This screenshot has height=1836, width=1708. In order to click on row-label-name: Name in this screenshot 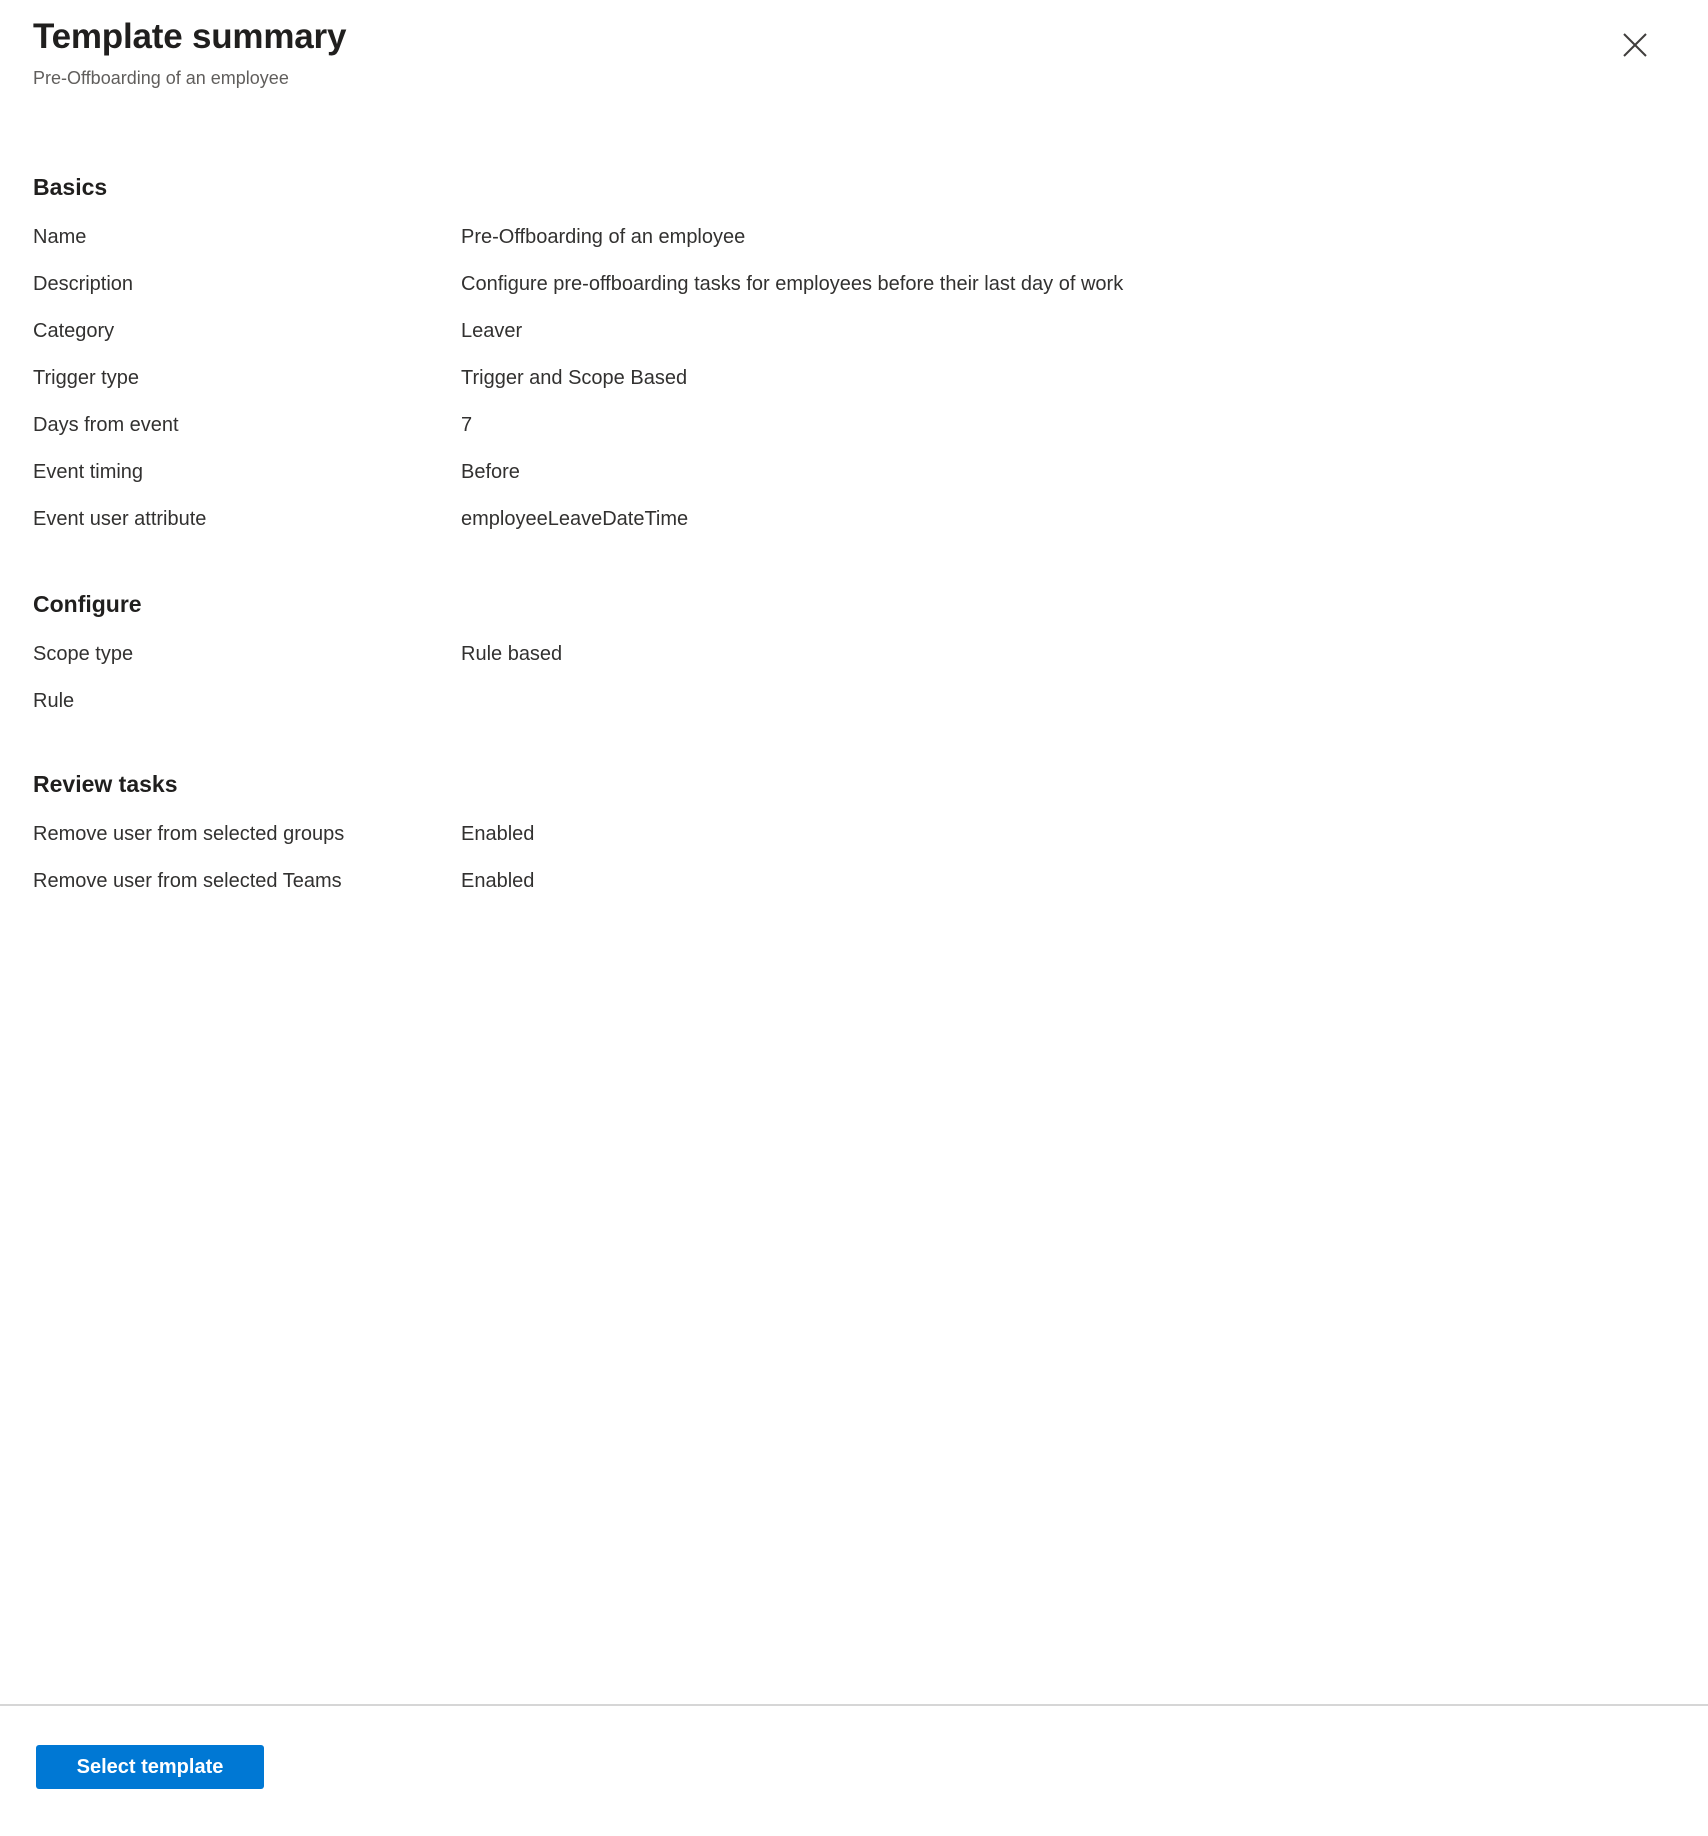, I will do `click(60, 237)`.